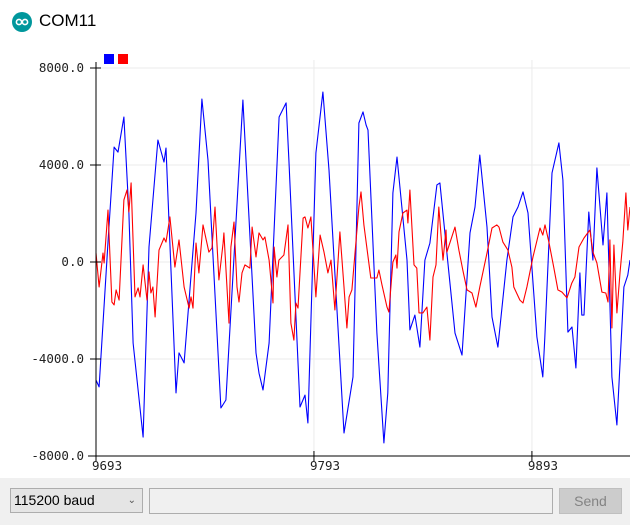  I want to click on baud-rate-select: 115200 baud ⌄, so click(76, 500).